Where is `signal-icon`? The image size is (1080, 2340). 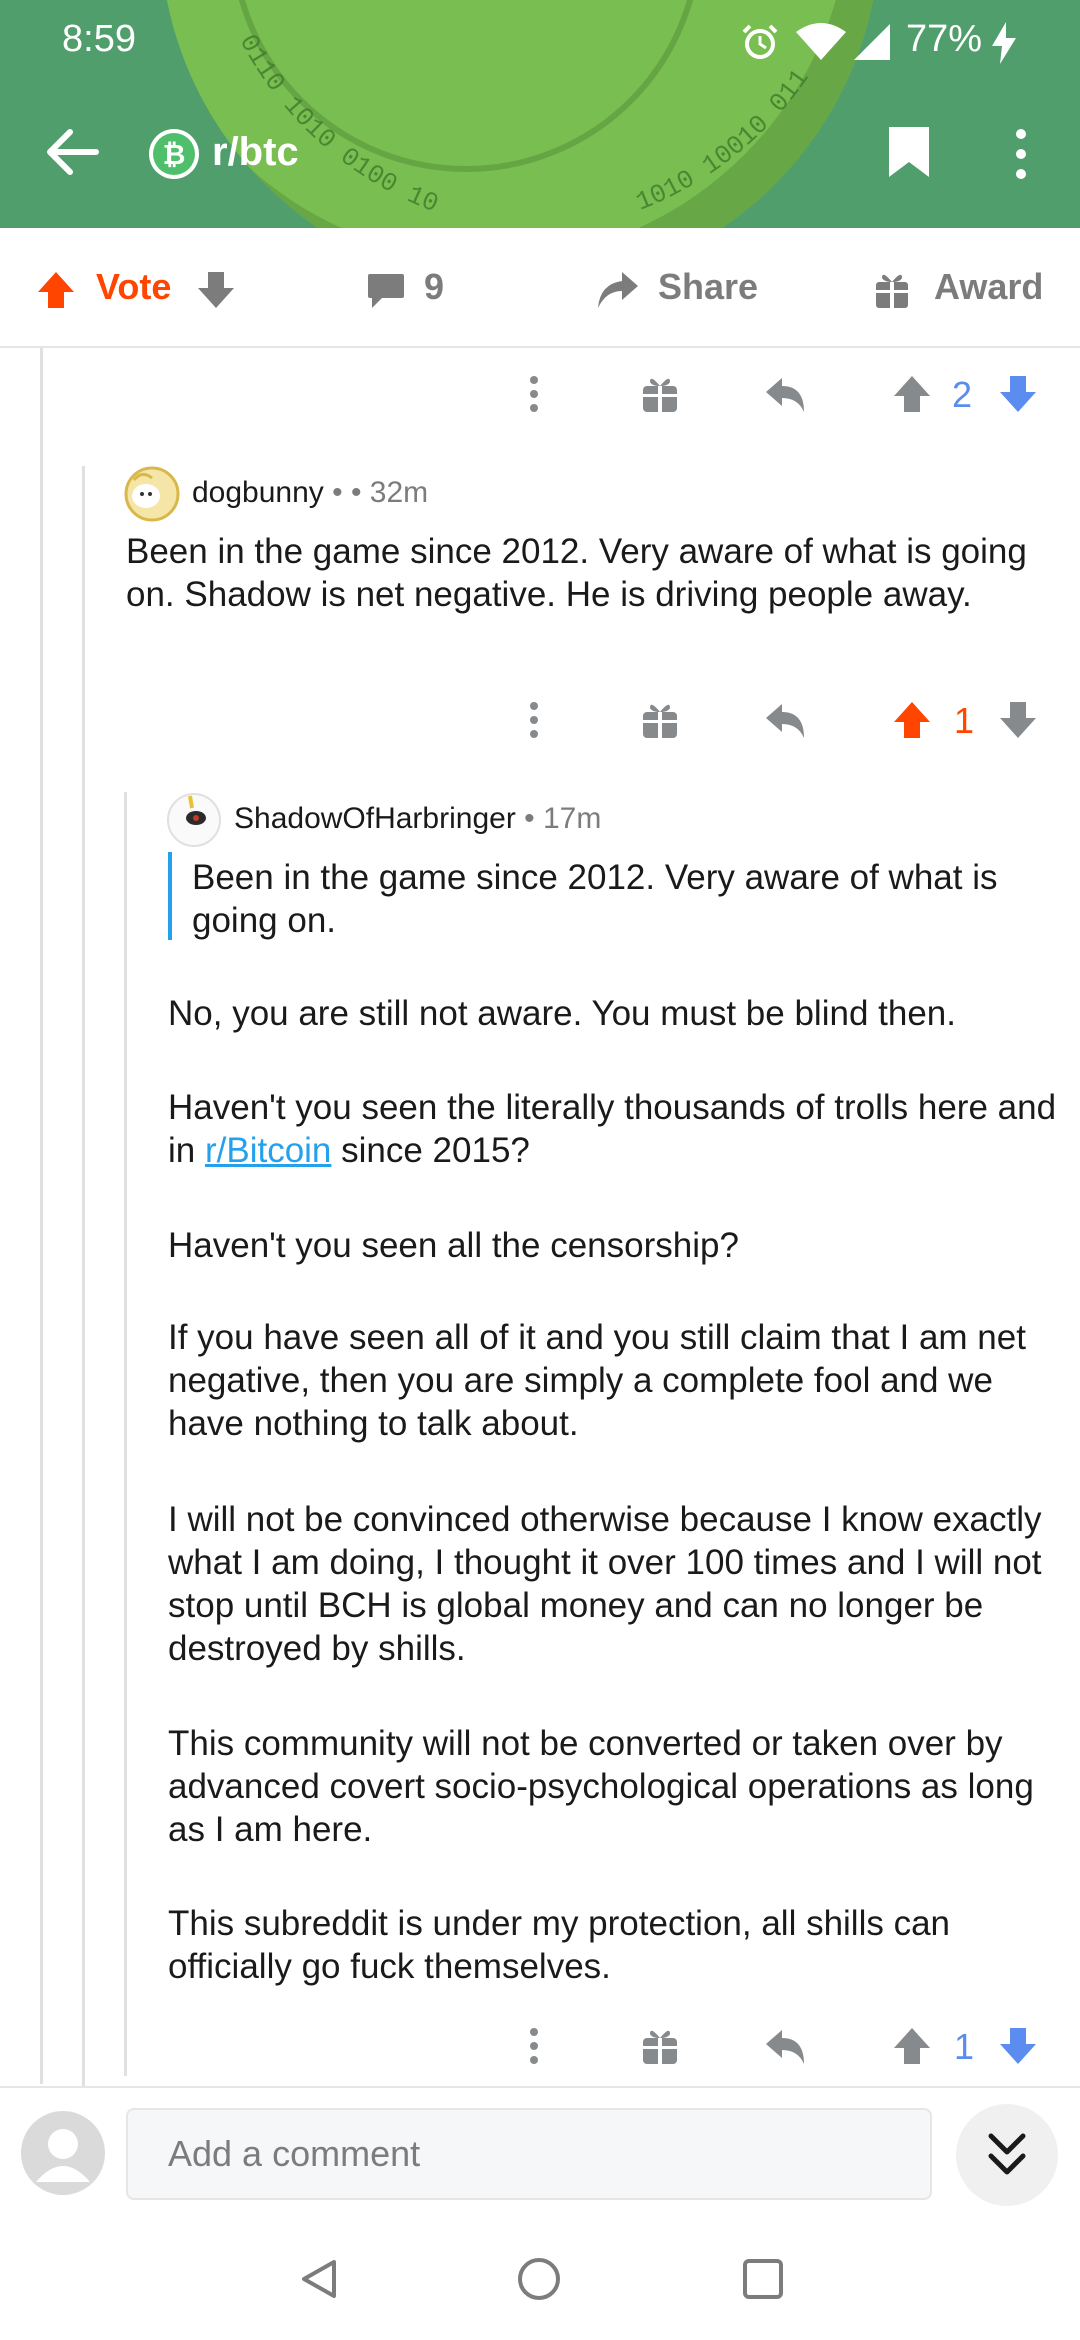 signal-icon is located at coordinates (872, 42).